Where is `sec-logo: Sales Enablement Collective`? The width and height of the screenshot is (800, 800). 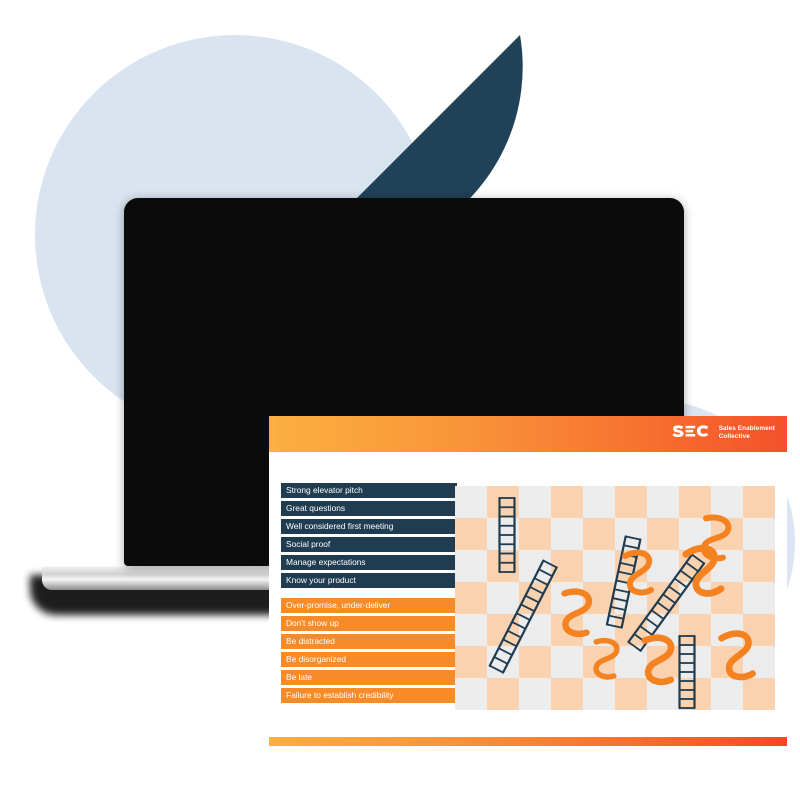
sec-logo: Sales Enablement Collective is located at coordinates (723, 433).